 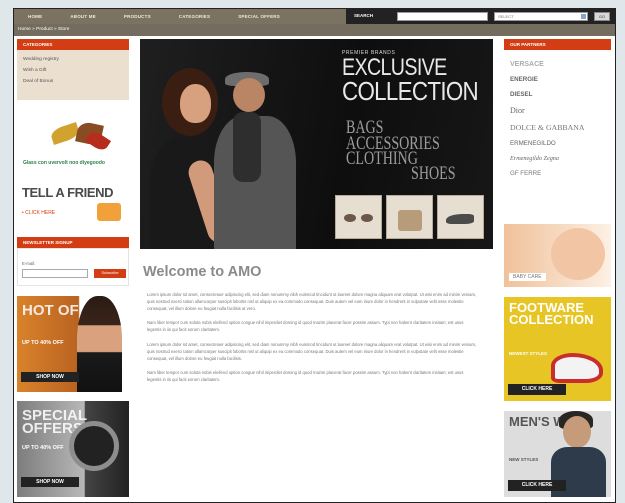 I want to click on brands-title: OUR PARTNERS, so click(x=557, y=44).